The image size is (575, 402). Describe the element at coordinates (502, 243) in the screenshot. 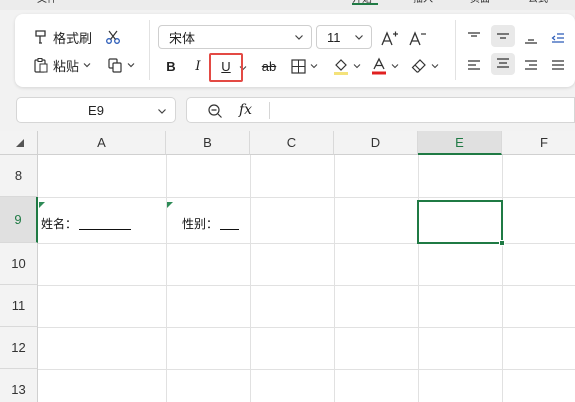

I see `fill-handle` at that location.